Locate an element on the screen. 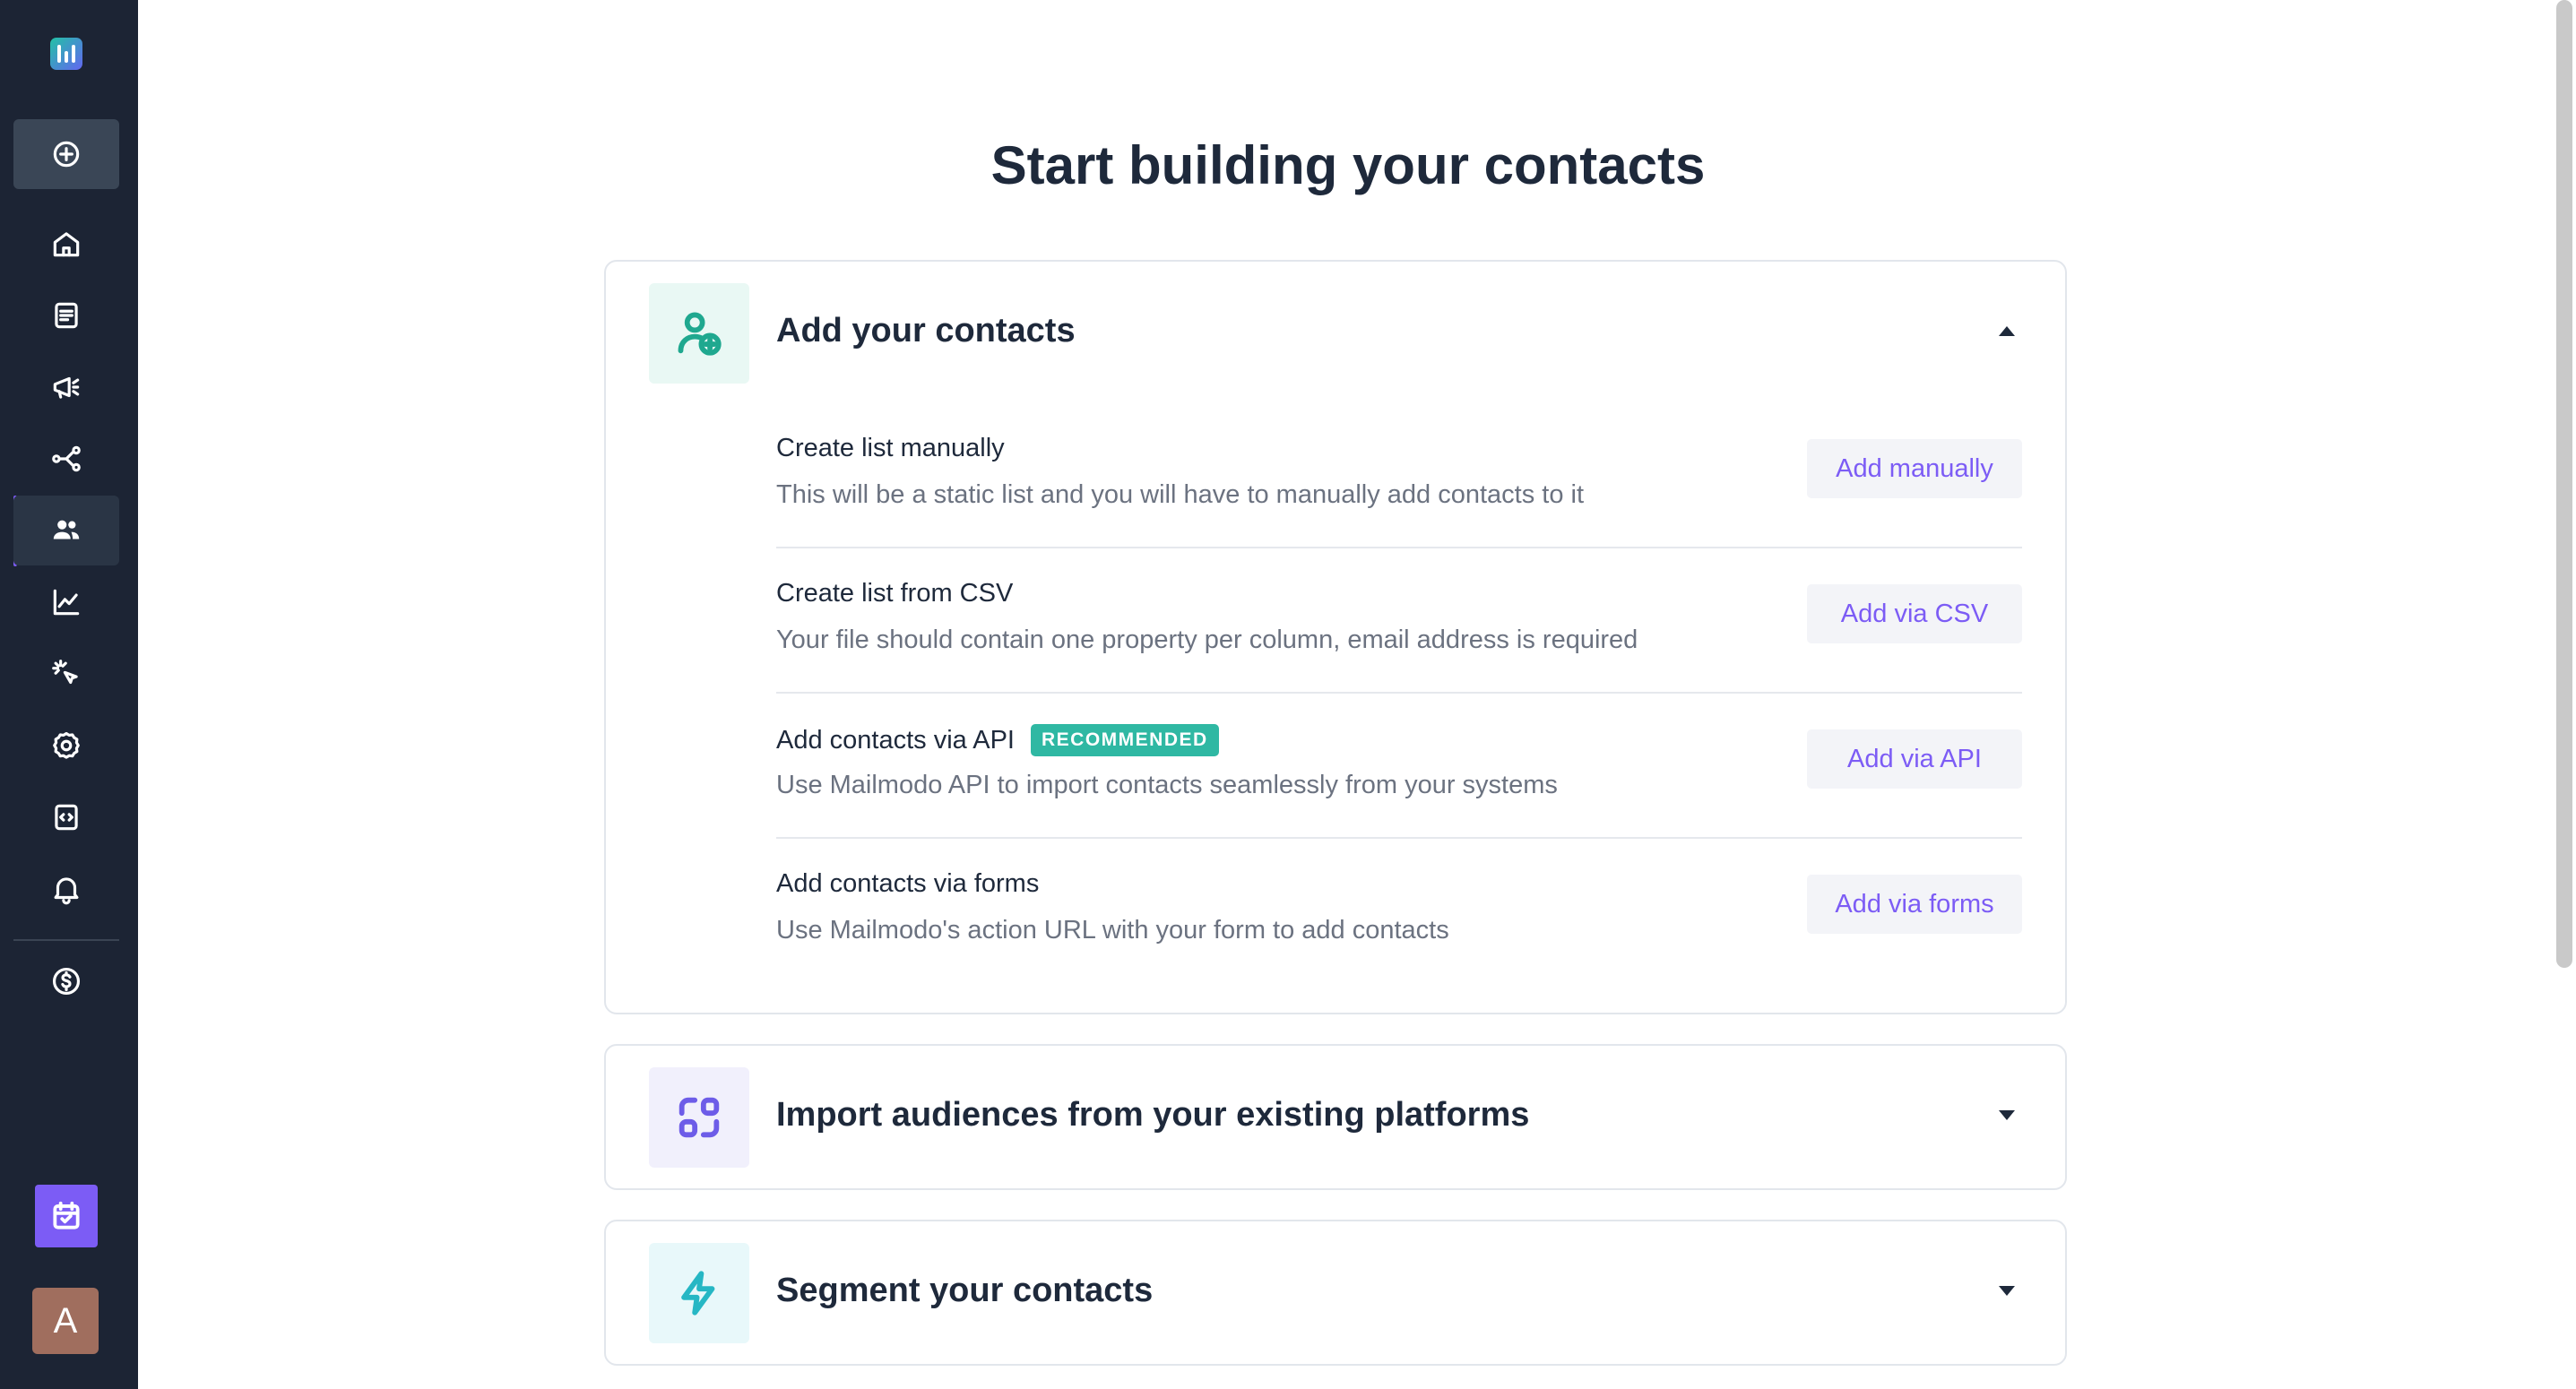  sidebar-item-billing is located at coordinates (66, 981).